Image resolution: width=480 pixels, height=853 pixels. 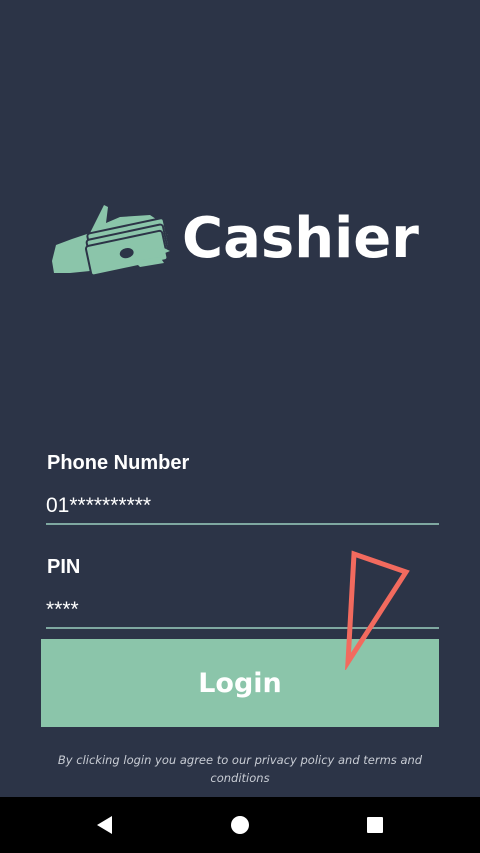 I want to click on login-button: Login, so click(x=240, y=683).